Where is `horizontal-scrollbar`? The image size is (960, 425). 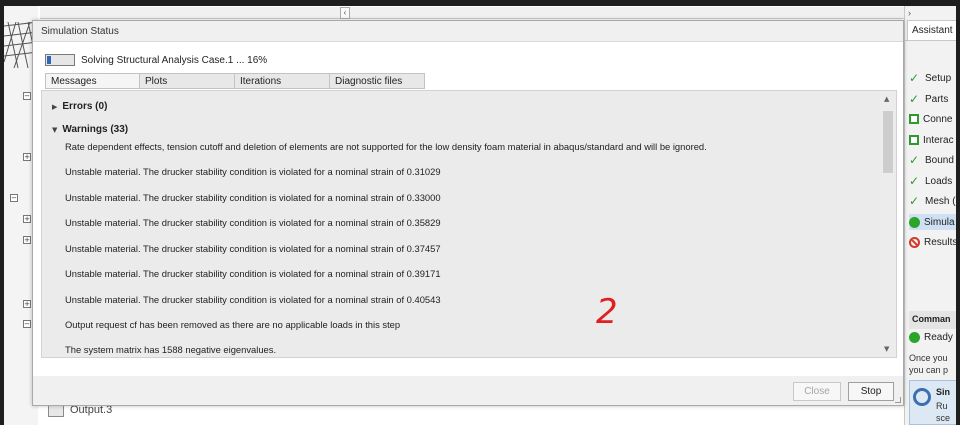
horizontal-scrollbar is located at coordinates (472, 13).